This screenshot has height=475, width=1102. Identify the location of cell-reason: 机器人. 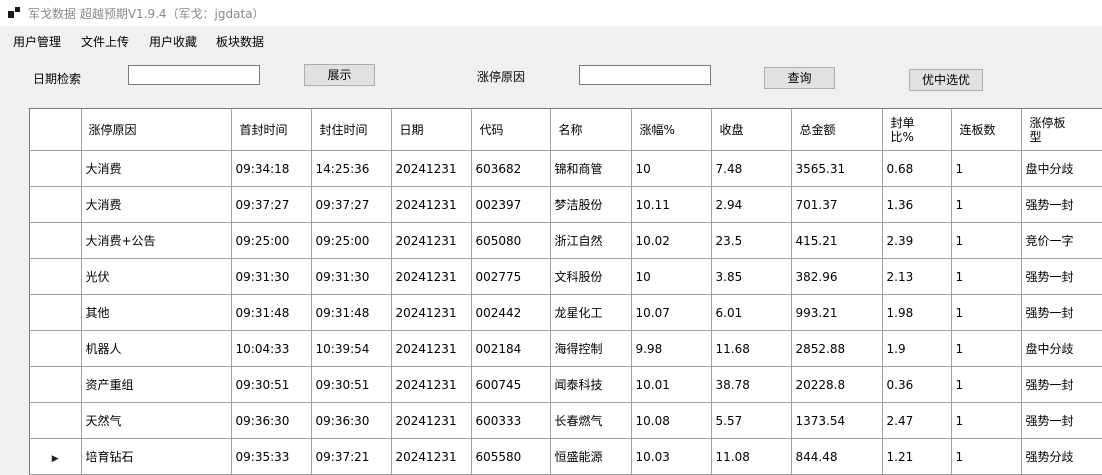
(156, 348).